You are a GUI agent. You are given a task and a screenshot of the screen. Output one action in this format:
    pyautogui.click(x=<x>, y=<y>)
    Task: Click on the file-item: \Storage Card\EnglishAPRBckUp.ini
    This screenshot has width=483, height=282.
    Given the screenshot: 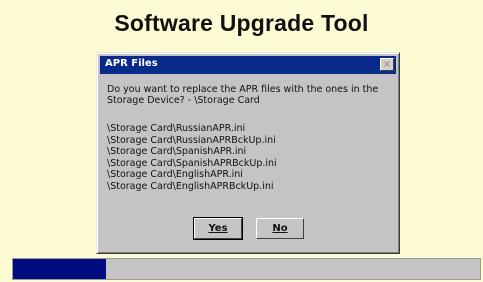 What is the action you would take?
    pyautogui.click(x=190, y=186)
    